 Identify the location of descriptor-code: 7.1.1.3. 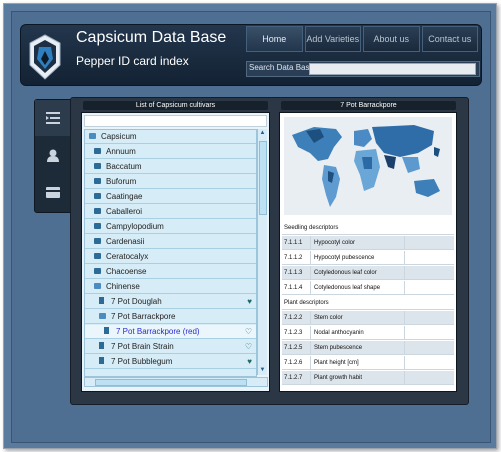
(296, 273).